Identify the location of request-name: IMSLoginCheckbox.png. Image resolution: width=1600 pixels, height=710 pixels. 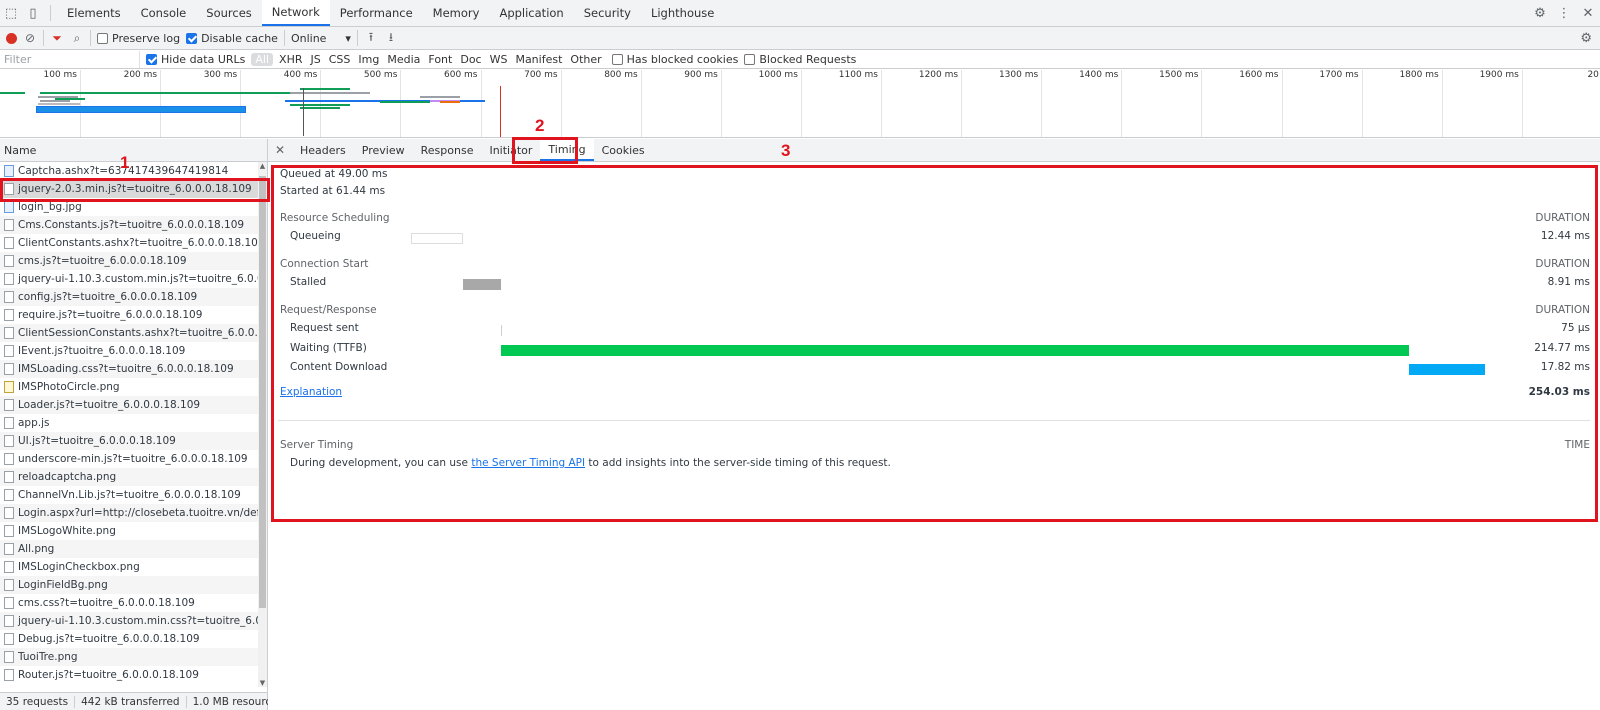
(79, 567).